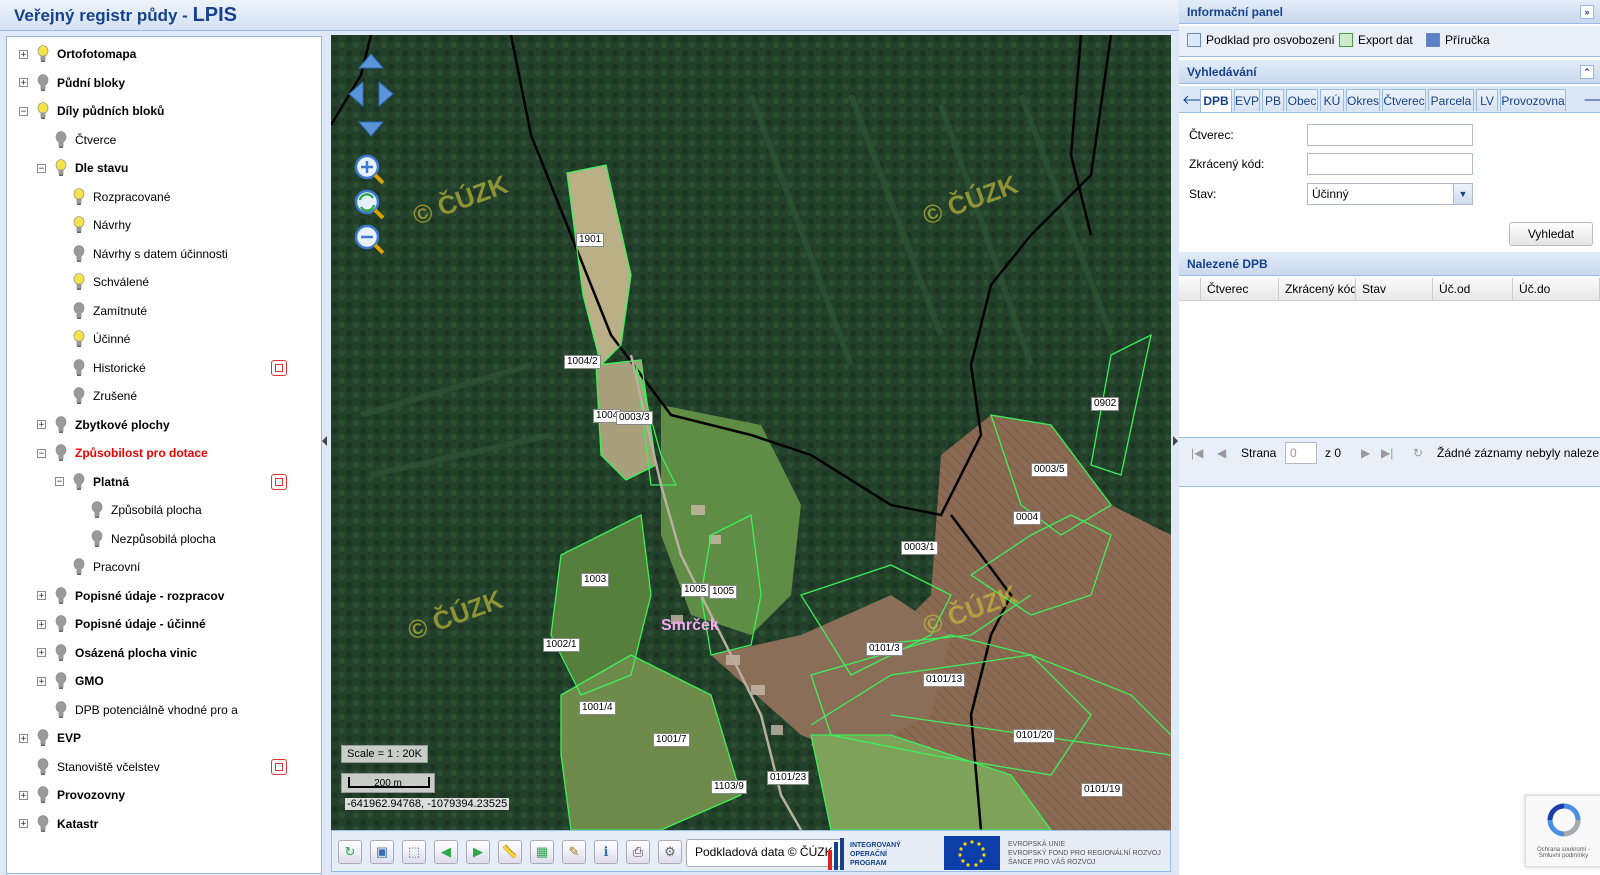 Image resolution: width=1600 pixels, height=875 pixels. I want to click on tab-evp: EVP, so click(1247, 100).